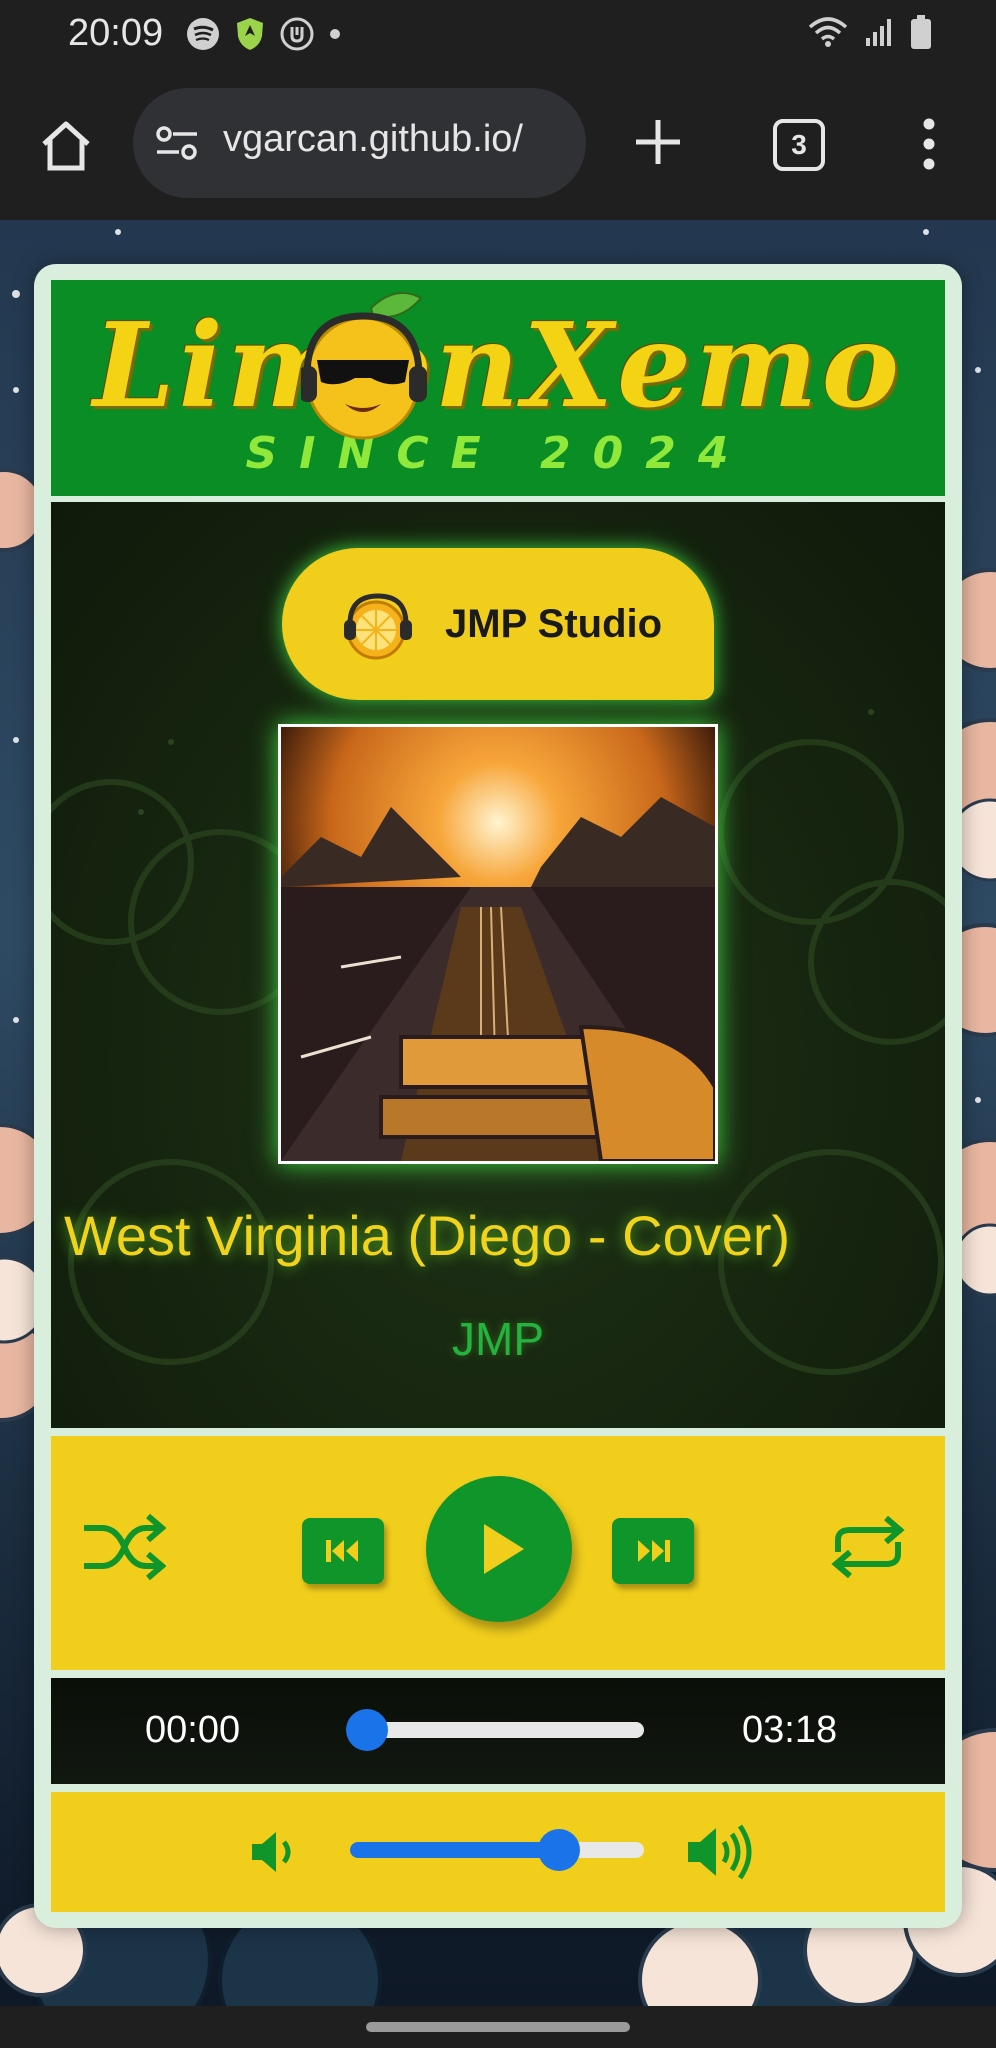  What do you see at coordinates (929, 144) in the screenshot?
I see `more-vert-icon` at bounding box center [929, 144].